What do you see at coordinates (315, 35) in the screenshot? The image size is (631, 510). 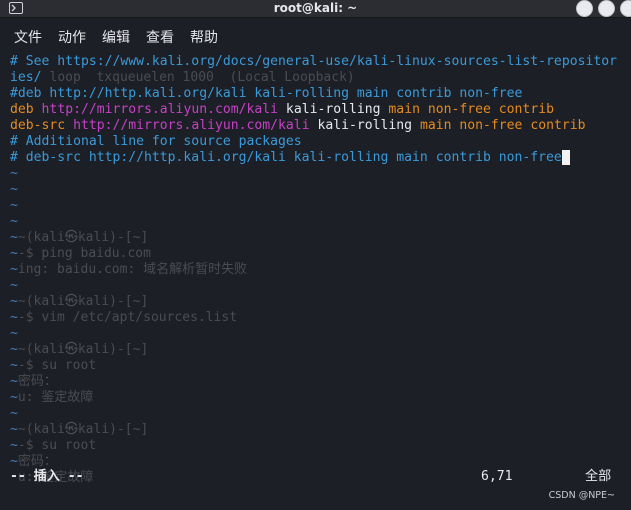 I see `menu-bar: 文件 动作 编辑 查看 帮助` at bounding box center [315, 35].